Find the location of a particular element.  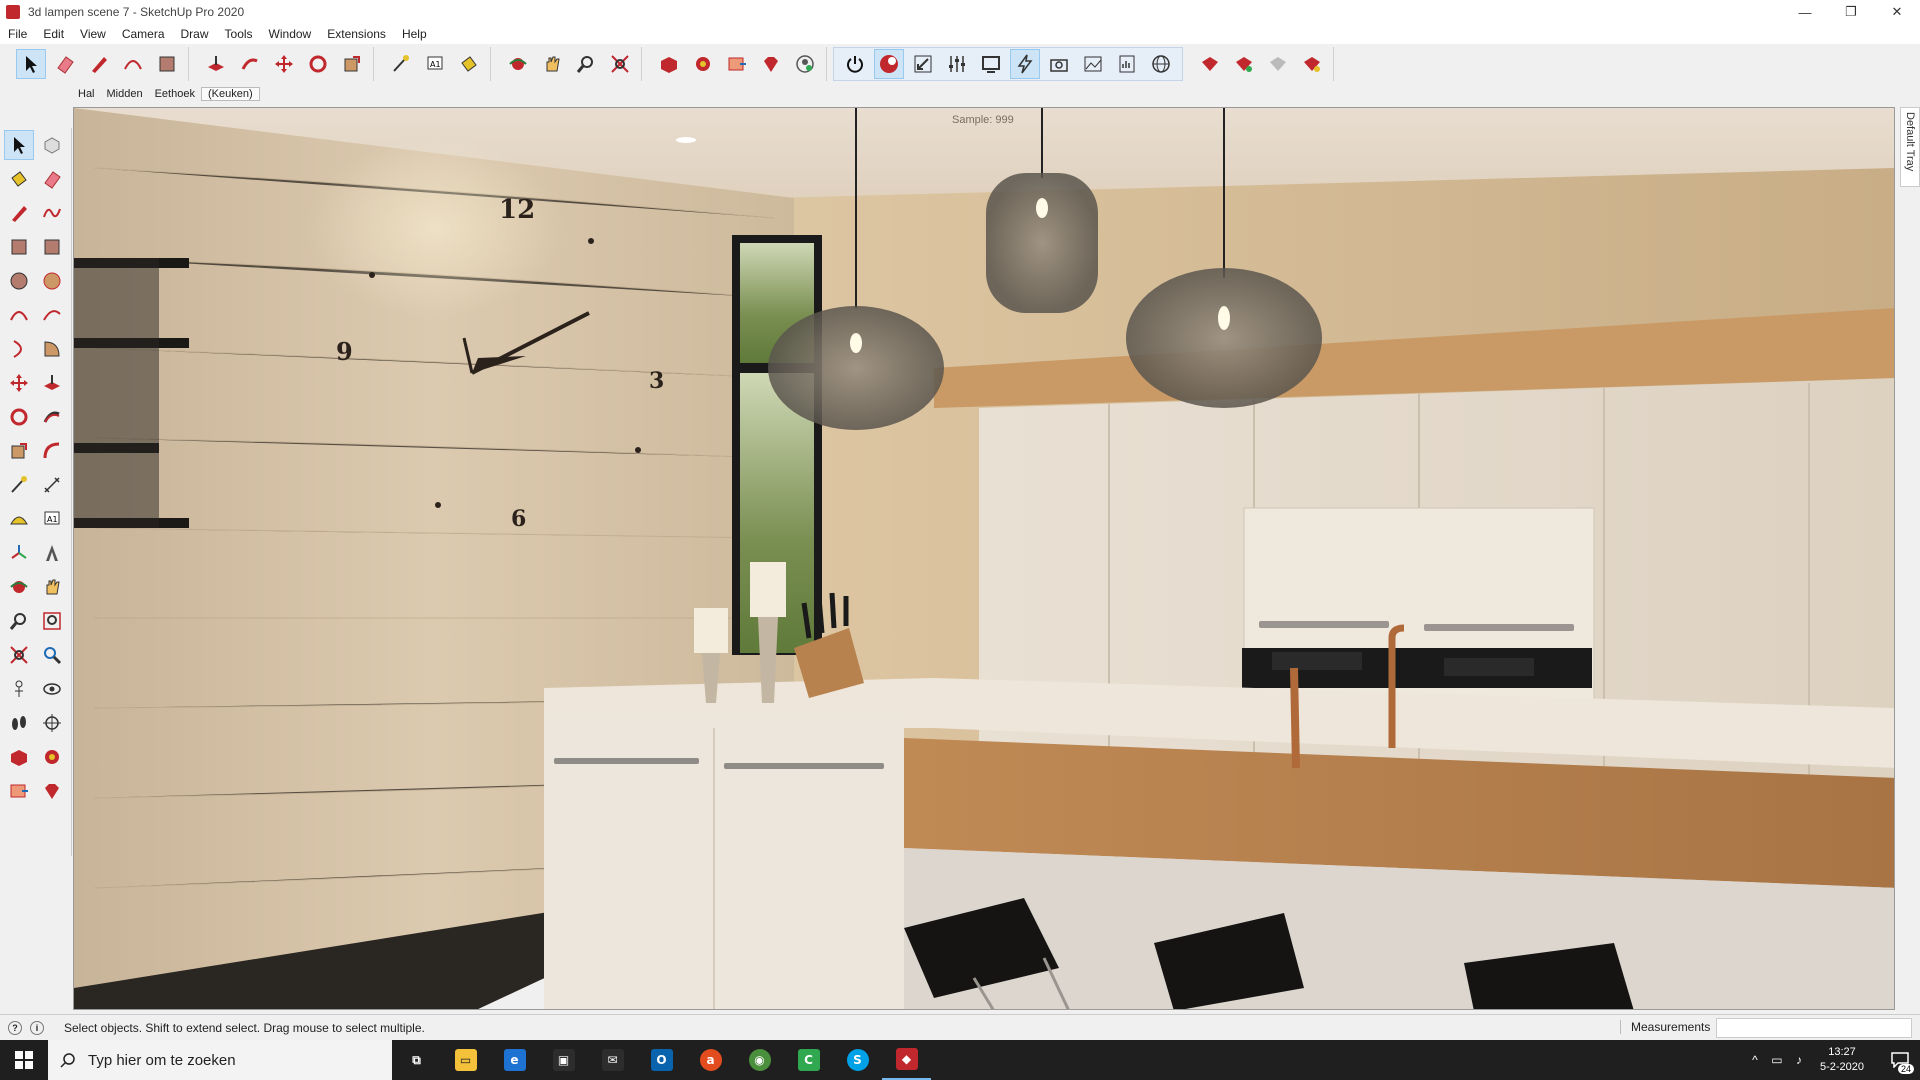

arc-tool-button is located at coordinates (133, 64).